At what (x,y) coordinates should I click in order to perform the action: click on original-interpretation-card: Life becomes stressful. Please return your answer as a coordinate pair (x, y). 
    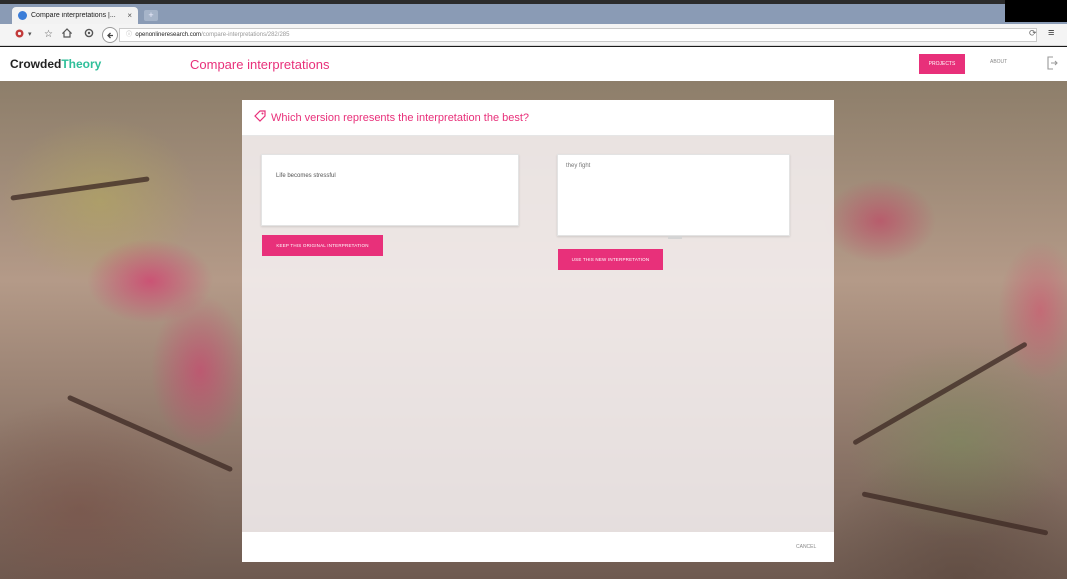
    Looking at the image, I should click on (390, 190).